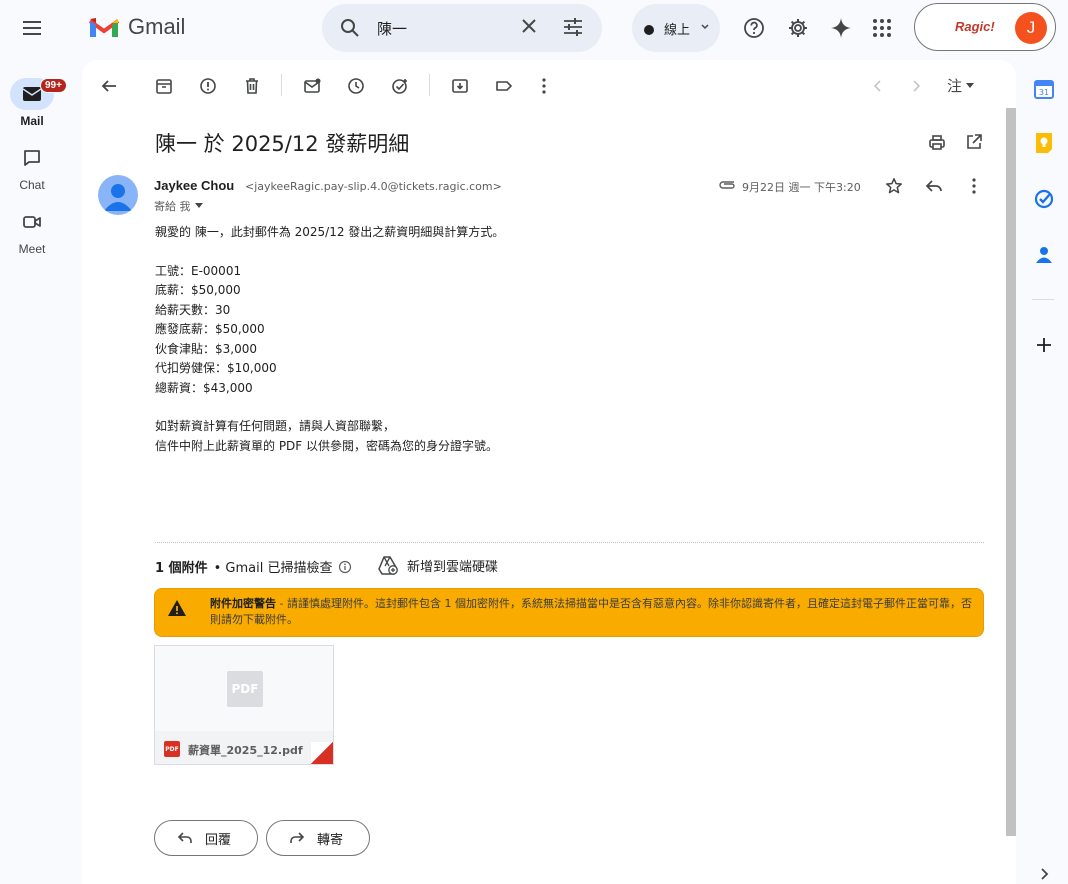  Describe the element at coordinates (204, 387) in the screenshot. I see `payslip-line: 總薪資：$43,000` at that location.